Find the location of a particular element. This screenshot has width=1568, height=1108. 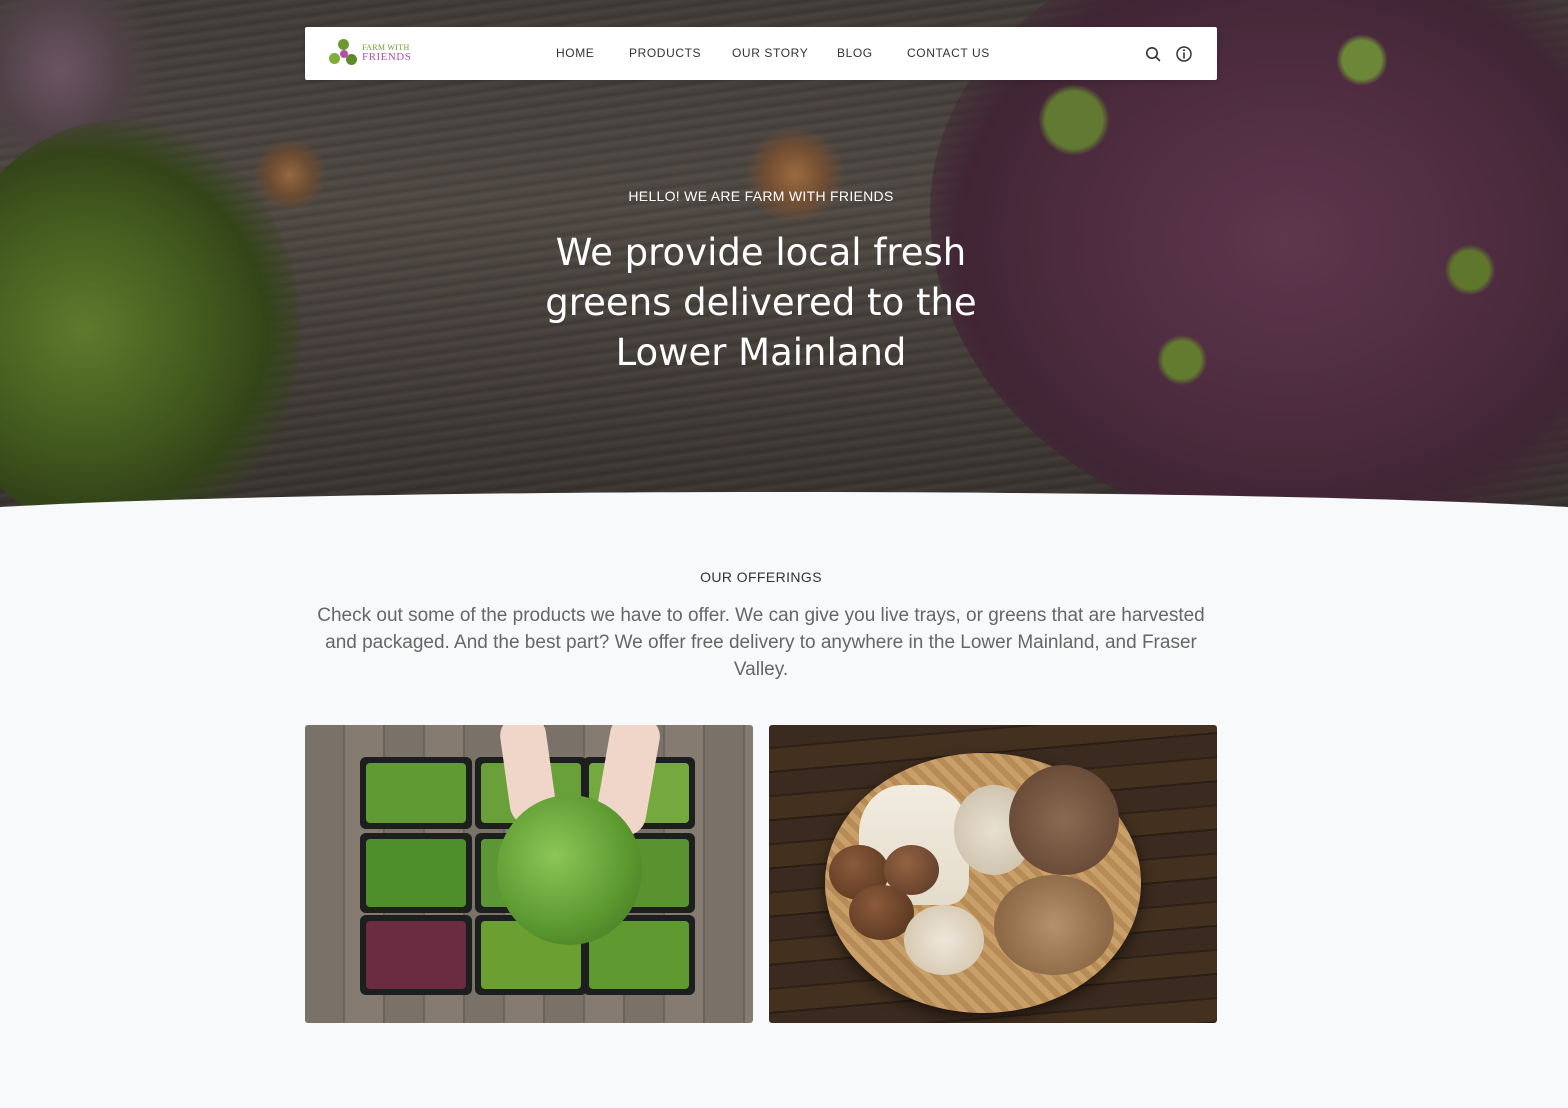

nav-item-blog: BLOG is located at coordinates (855, 53).